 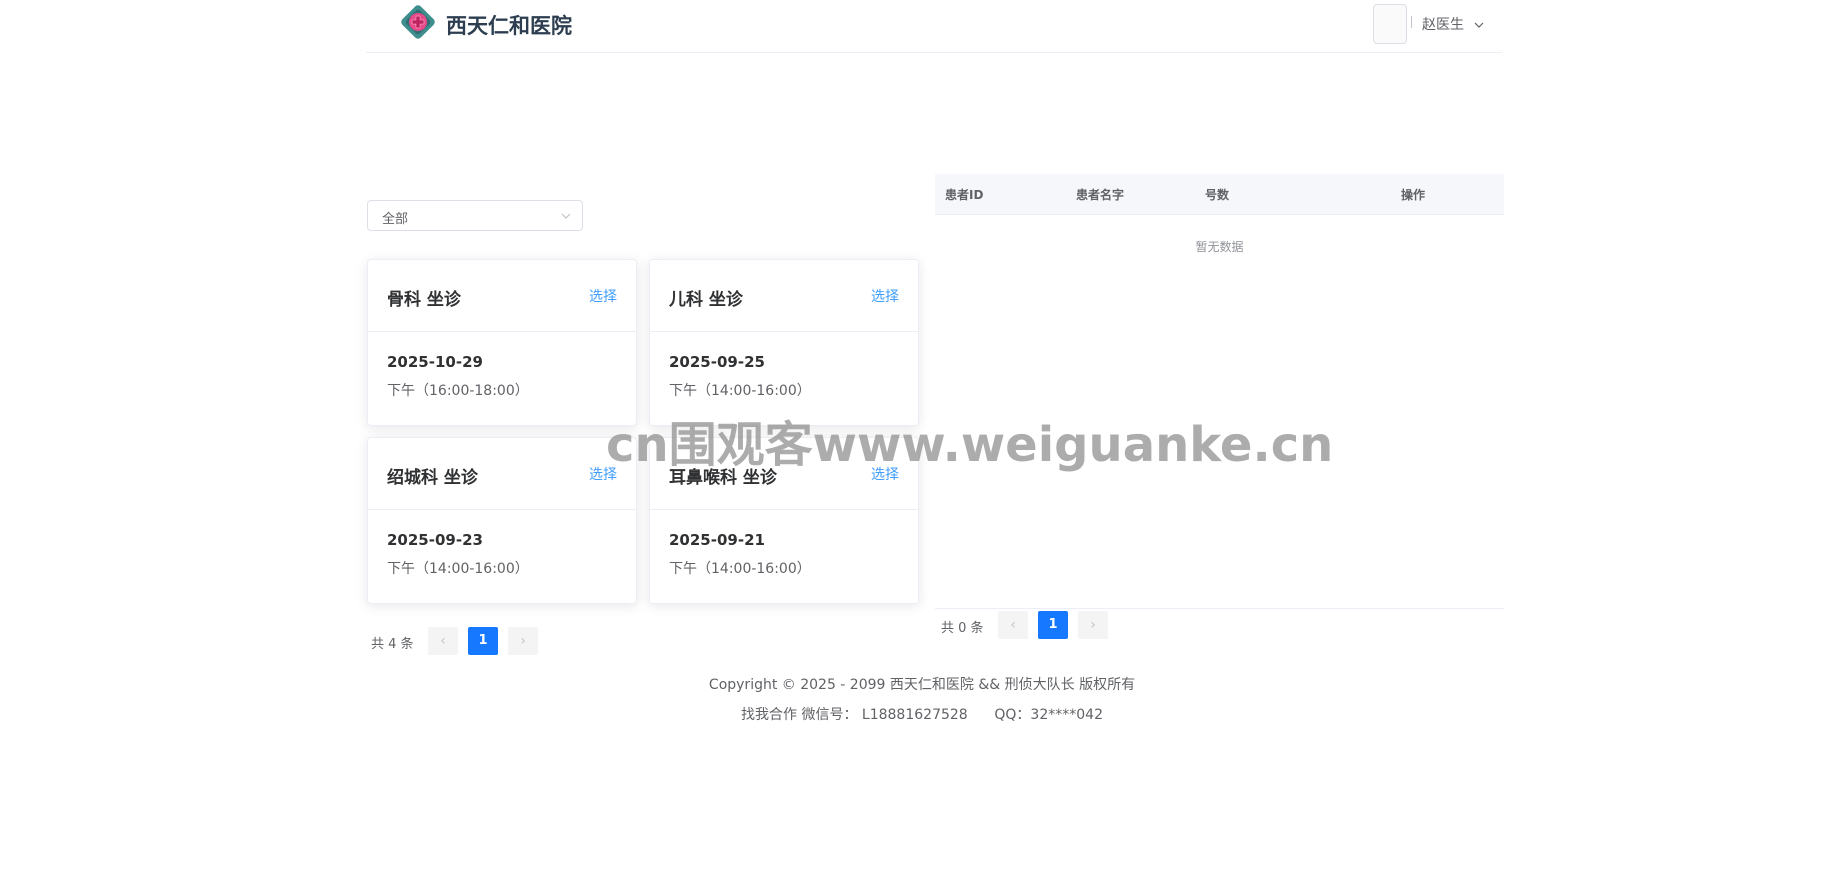 What do you see at coordinates (432, 478) in the screenshot?
I see `card-title: 绍城科 坐诊` at bounding box center [432, 478].